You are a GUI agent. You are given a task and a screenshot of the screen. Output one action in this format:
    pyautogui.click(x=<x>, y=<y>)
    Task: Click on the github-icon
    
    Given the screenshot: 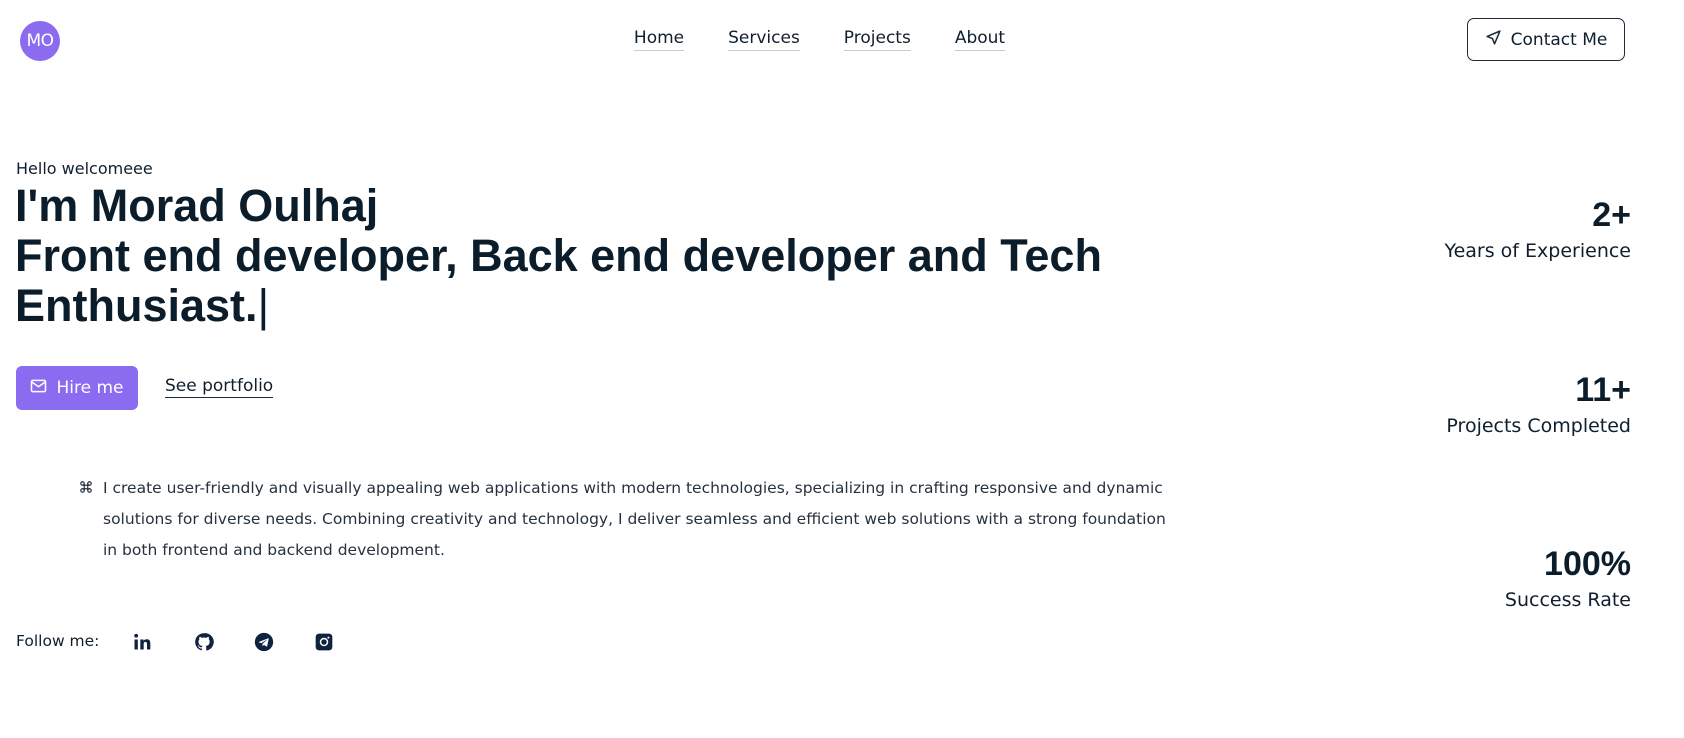 What is the action you would take?
    pyautogui.click(x=204, y=642)
    